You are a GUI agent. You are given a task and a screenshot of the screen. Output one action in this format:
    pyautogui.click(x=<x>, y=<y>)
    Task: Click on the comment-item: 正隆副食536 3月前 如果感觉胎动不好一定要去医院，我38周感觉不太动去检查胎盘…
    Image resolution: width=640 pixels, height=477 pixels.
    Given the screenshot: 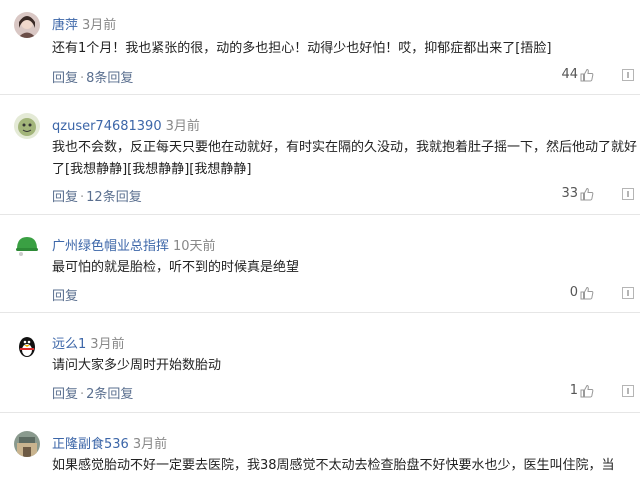 What is the action you would take?
    pyautogui.click(x=320, y=445)
    